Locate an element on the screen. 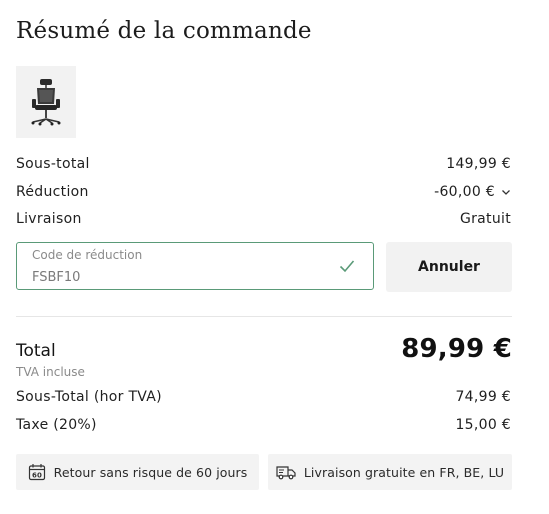 This screenshot has height=514, width=549. discount-code-label: Code de réduction is located at coordinates (87, 255).